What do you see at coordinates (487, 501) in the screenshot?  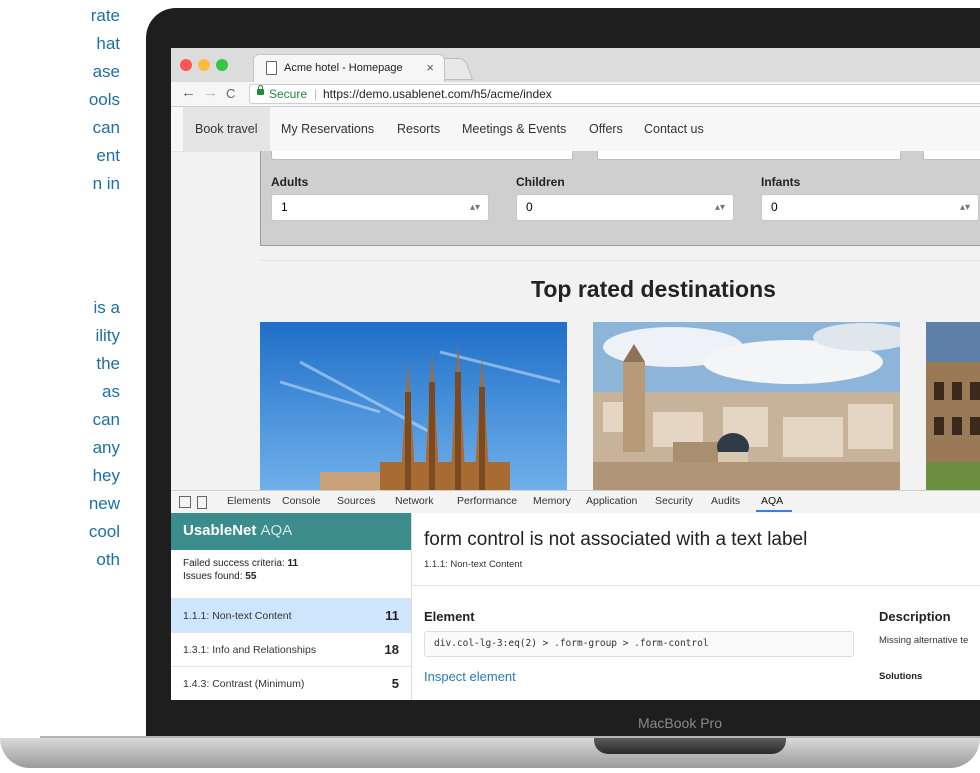 I see `devtools-tab-performance: Performance` at bounding box center [487, 501].